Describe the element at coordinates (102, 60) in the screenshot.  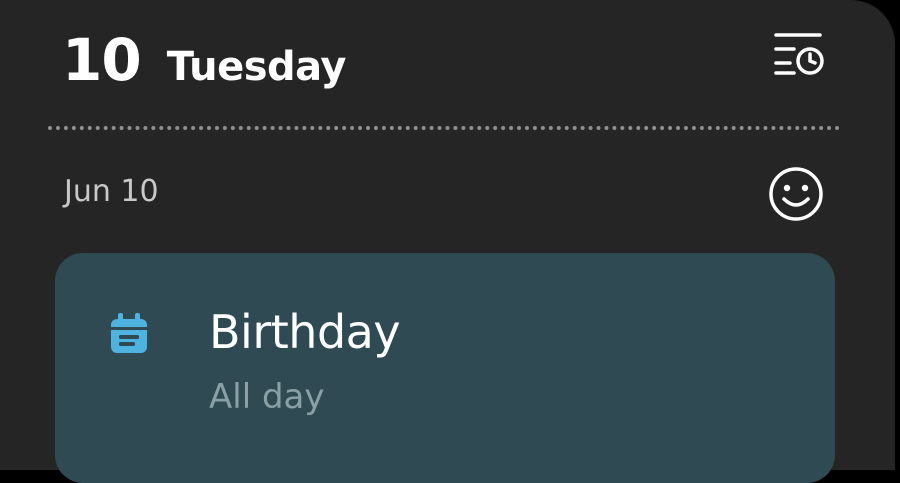
I see `day-number: 10` at that location.